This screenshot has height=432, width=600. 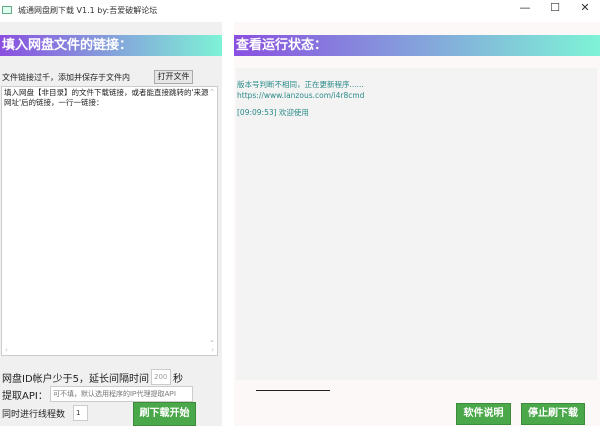 What do you see at coordinates (111, 45) in the screenshot?
I see `links-header: 填入网盘文件的链接：` at bounding box center [111, 45].